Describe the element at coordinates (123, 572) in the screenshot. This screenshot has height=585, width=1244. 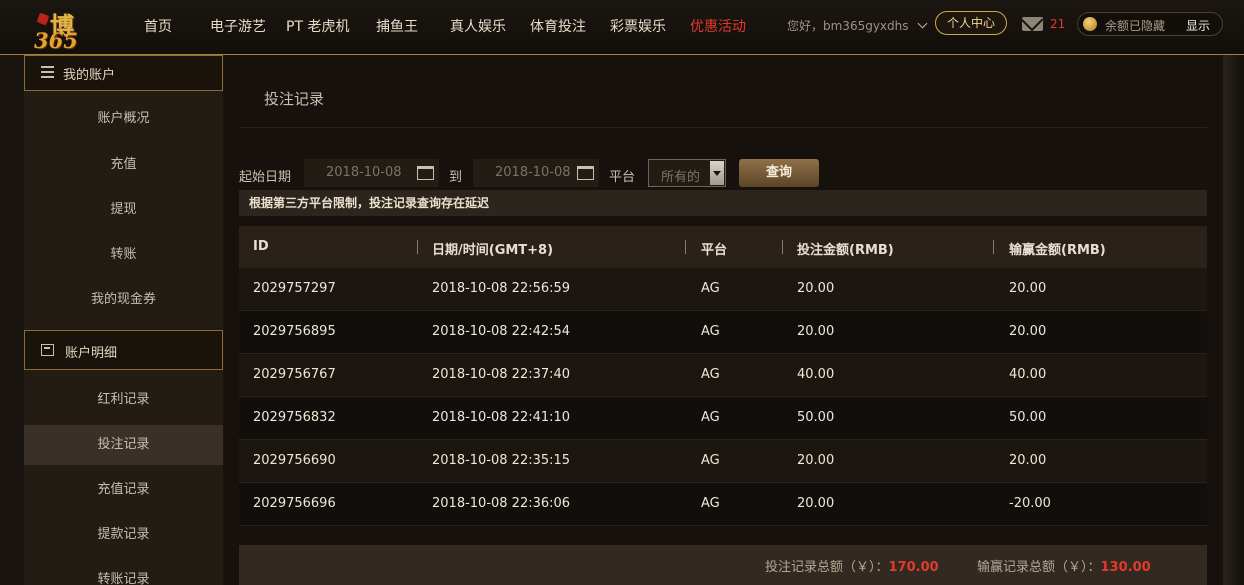
I see `sidebar-item-transfer-records: 转账记录` at that location.